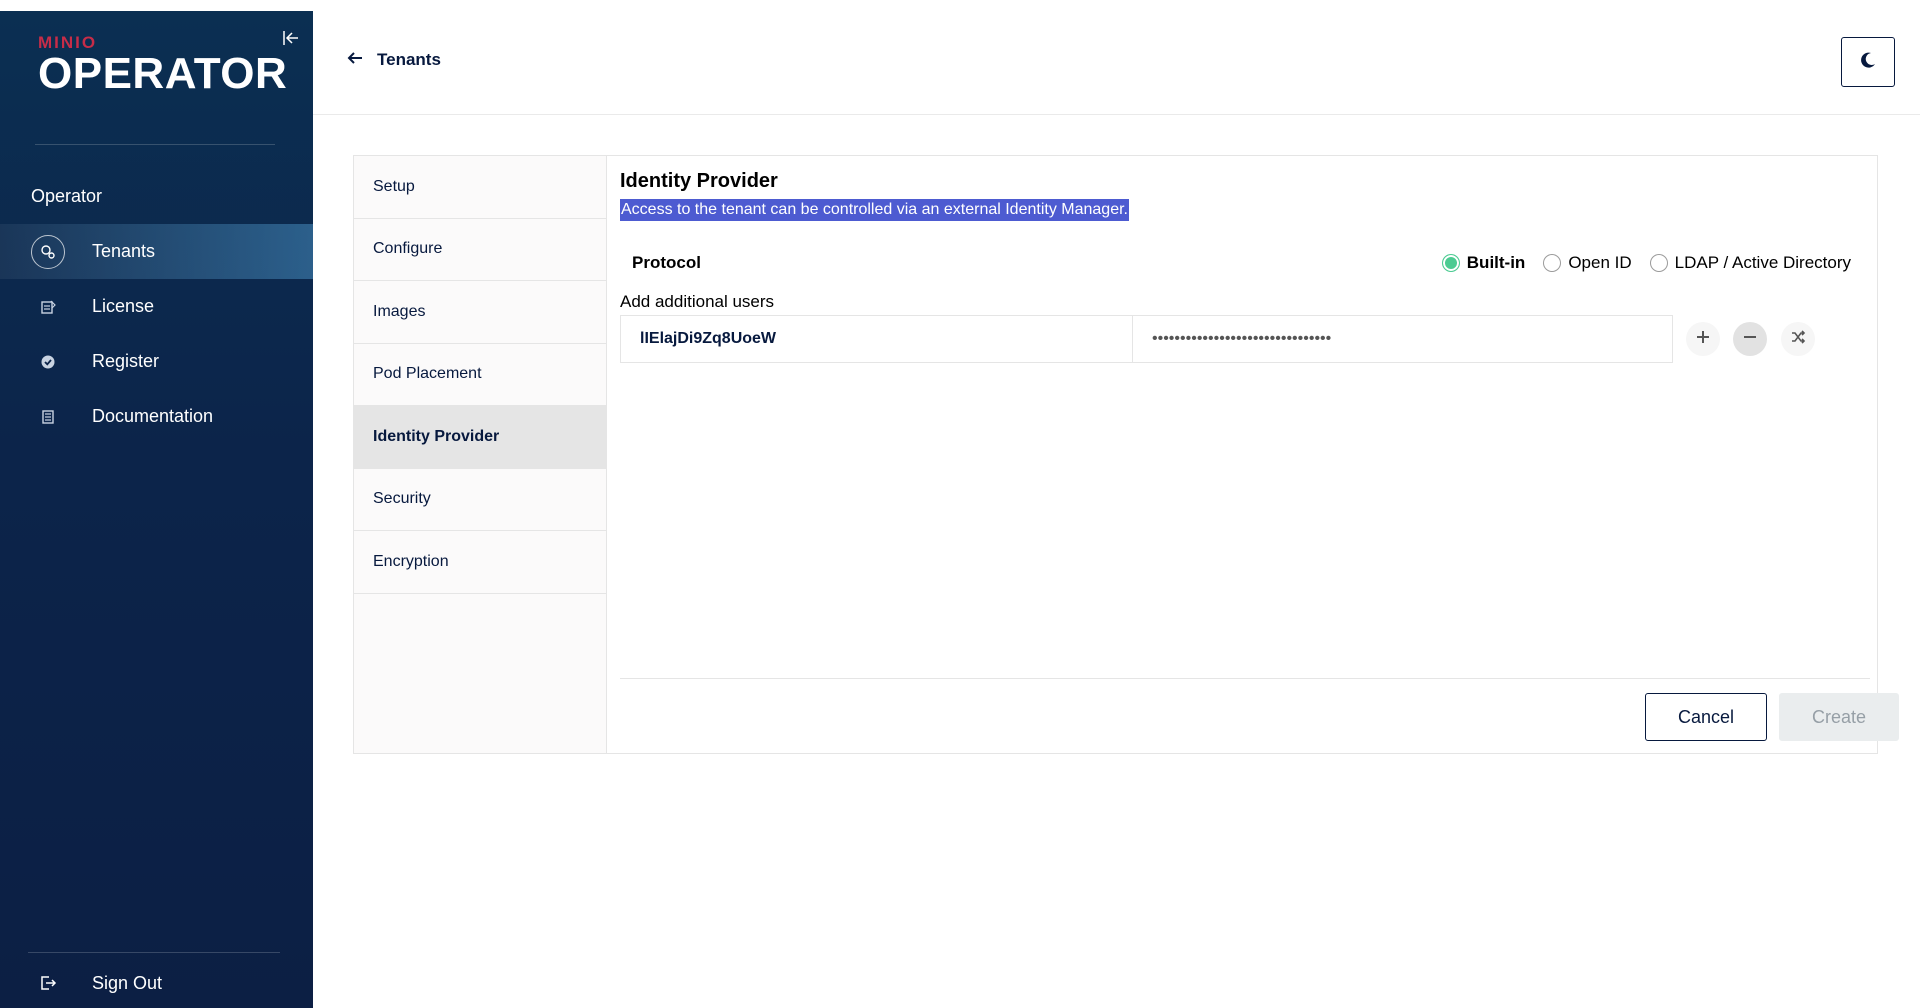  I want to click on sidebar-item-register: Register, so click(156, 361).